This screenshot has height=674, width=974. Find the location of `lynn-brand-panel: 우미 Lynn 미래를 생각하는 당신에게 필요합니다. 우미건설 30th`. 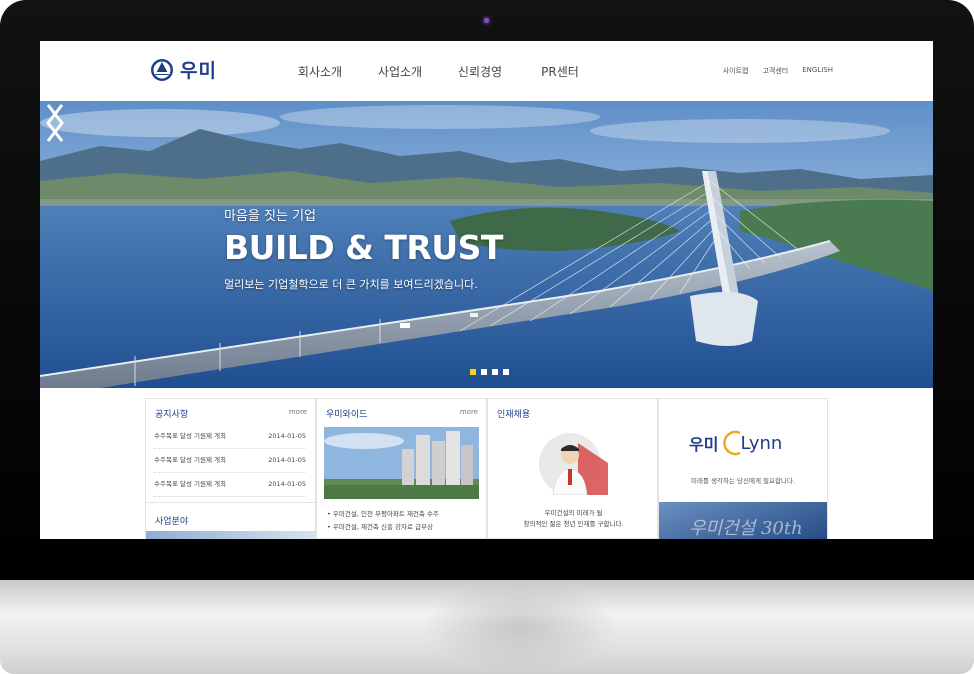

lynn-brand-panel: 우미 Lynn 미래를 생각하는 당신에게 필요합니다. 우미건설 30th is located at coordinates (743, 468).